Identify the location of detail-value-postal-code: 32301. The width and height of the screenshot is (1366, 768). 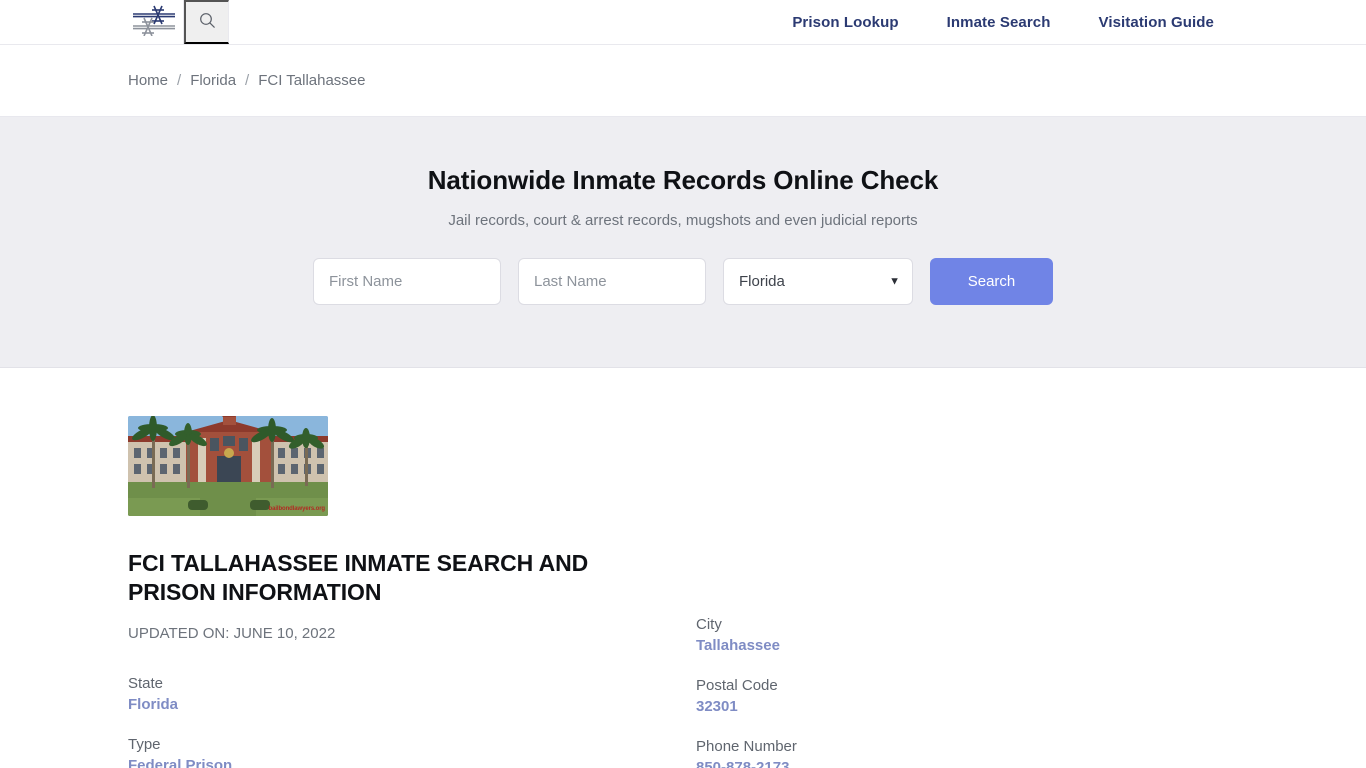
(717, 706).